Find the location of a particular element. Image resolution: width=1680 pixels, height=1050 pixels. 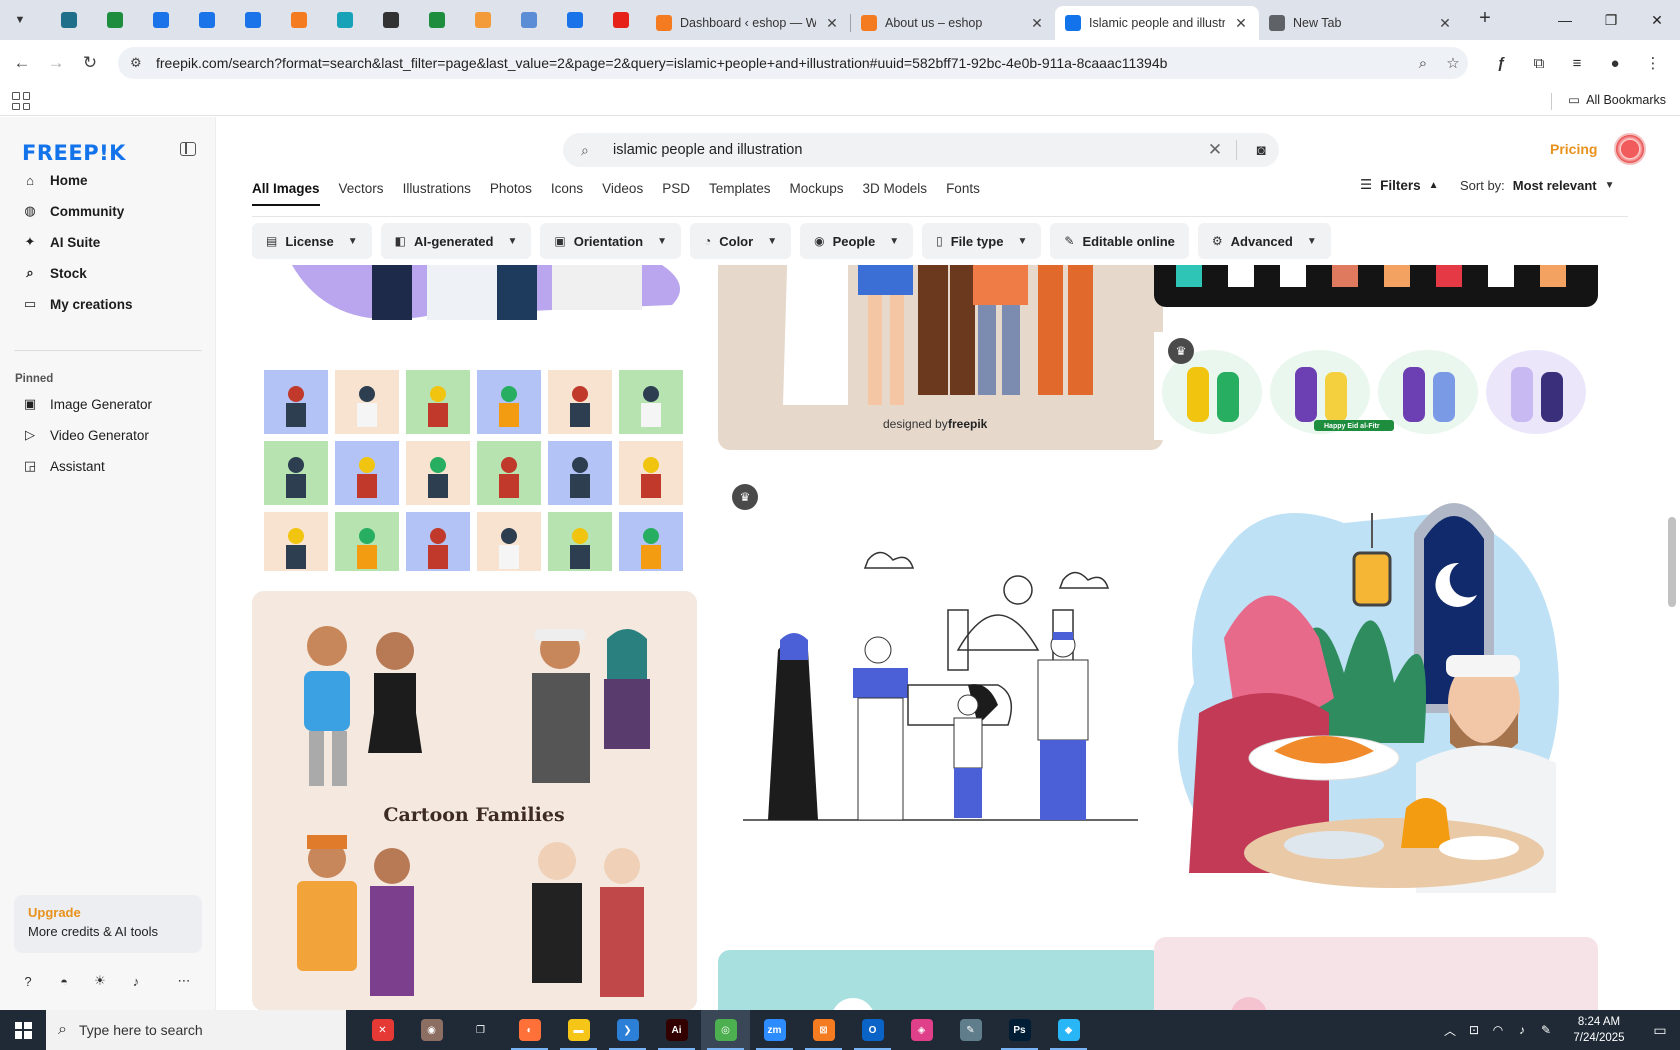

notification-icon: ▭ is located at coordinates (1660, 1030).